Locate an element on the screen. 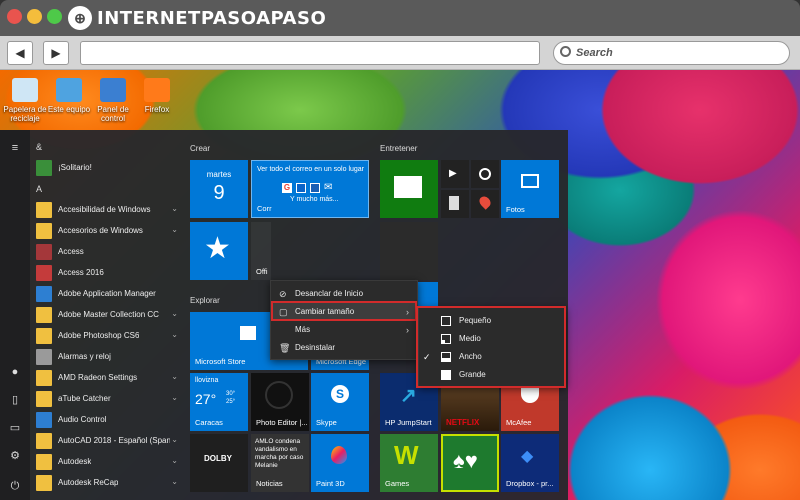  maps-tile is located at coordinates (485, 204).